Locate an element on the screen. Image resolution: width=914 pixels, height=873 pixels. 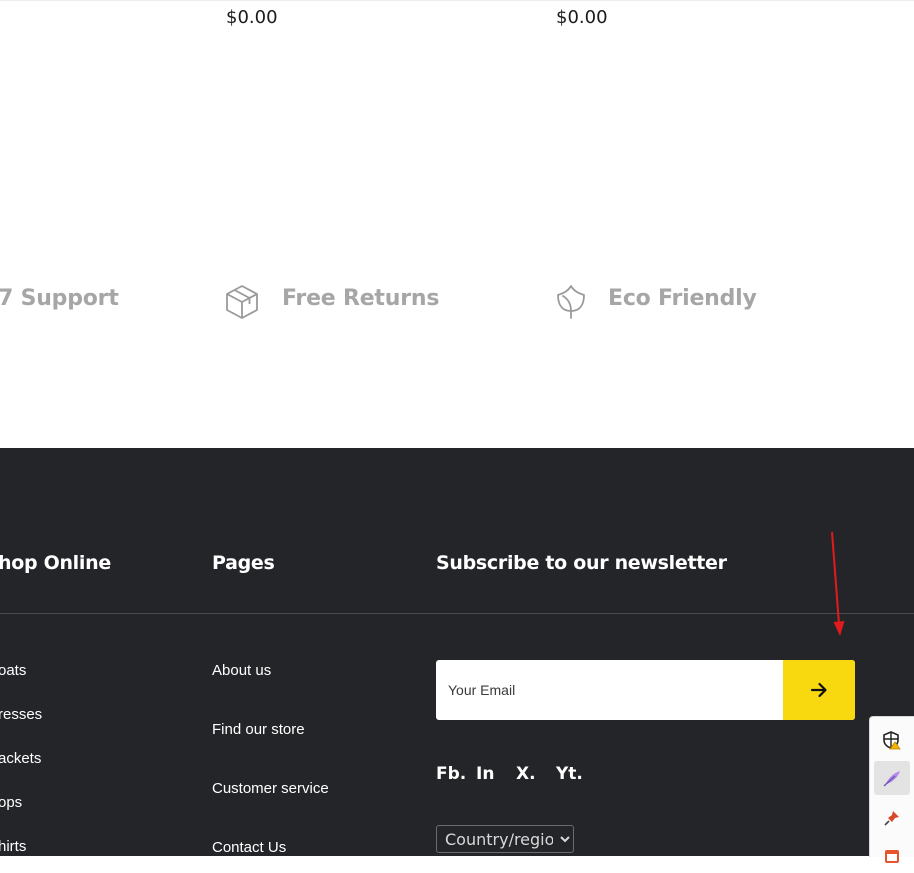
box-icon is located at coordinates (242, 302).